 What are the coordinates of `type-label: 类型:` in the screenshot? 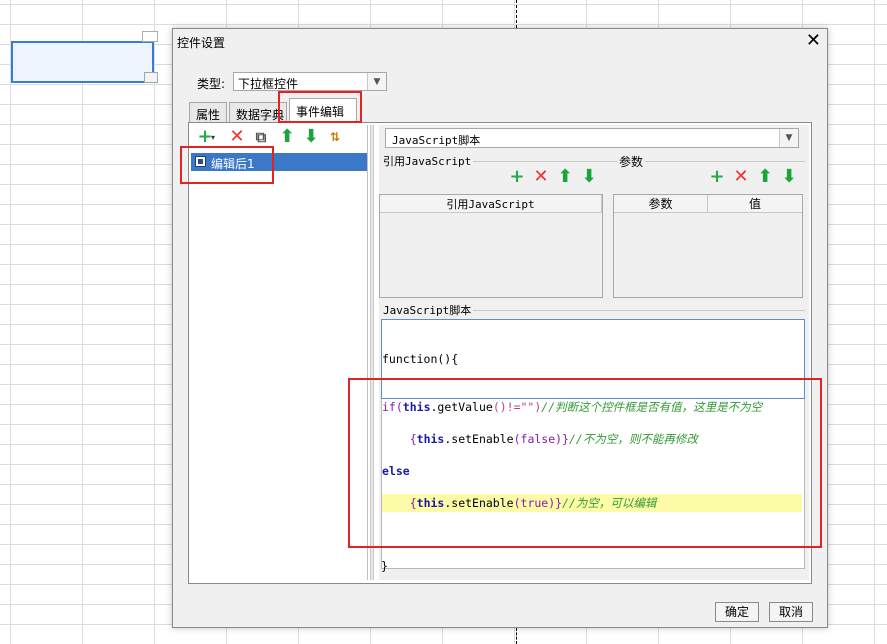 It's located at (211, 84).